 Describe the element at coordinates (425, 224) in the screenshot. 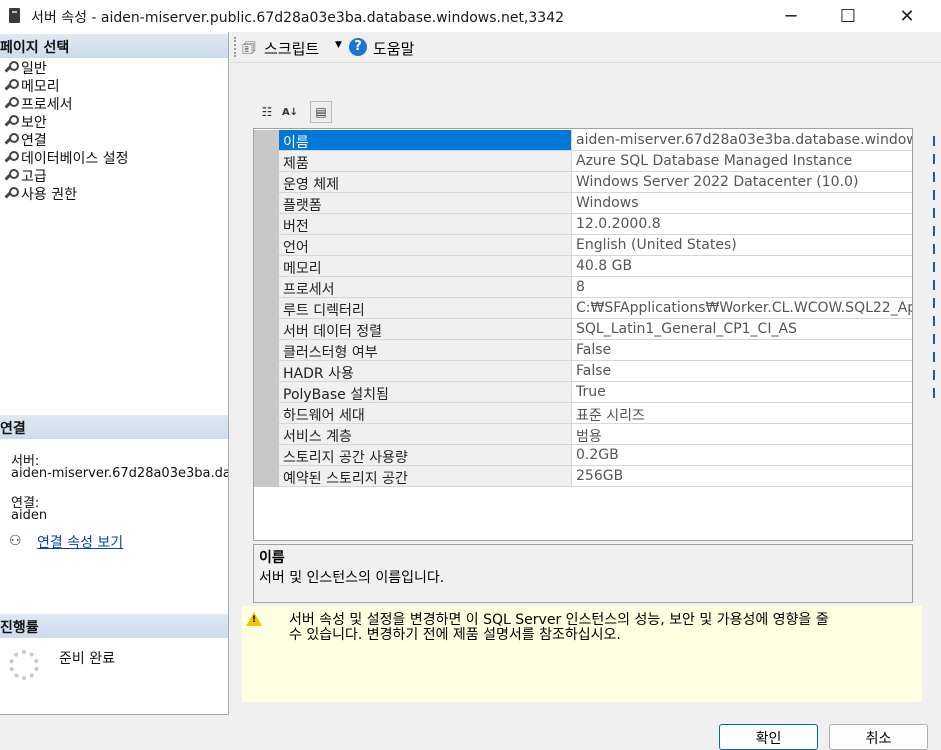

I see `property-name: 버전` at that location.